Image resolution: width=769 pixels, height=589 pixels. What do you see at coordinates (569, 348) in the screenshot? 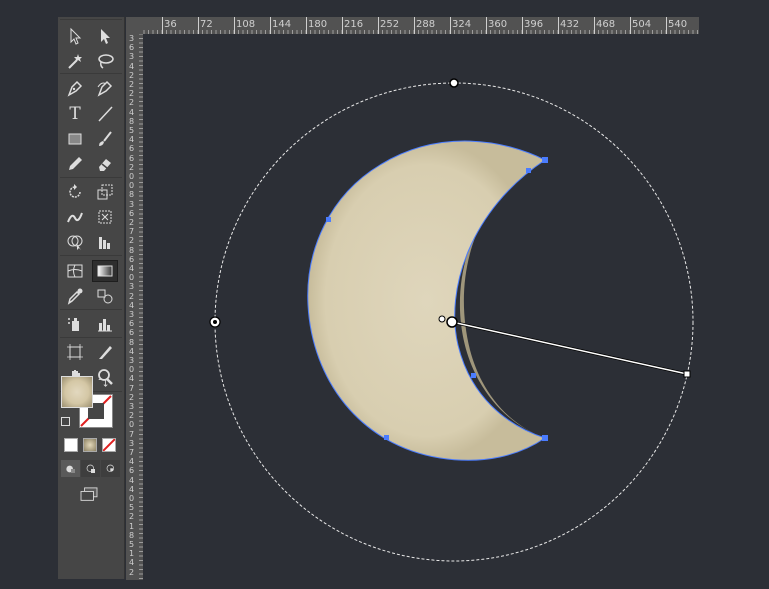
I see `gradient-annotator-bar` at bounding box center [569, 348].